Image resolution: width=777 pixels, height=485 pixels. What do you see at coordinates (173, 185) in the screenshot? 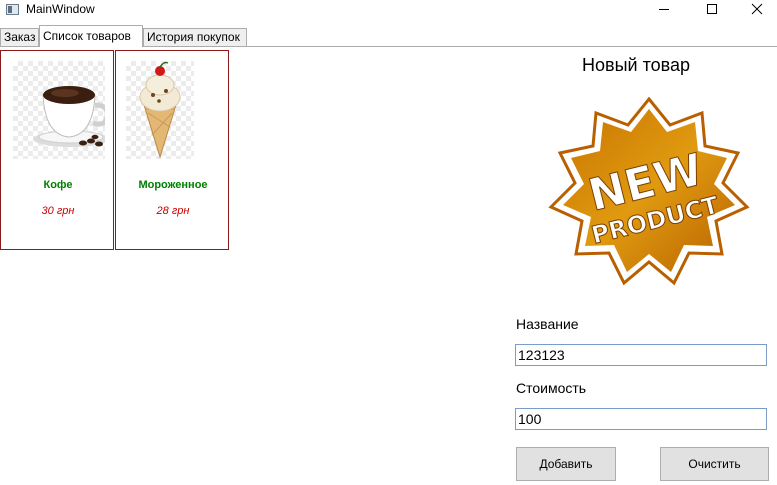
I see `product-name: Мороженное` at bounding box center [173, 185].